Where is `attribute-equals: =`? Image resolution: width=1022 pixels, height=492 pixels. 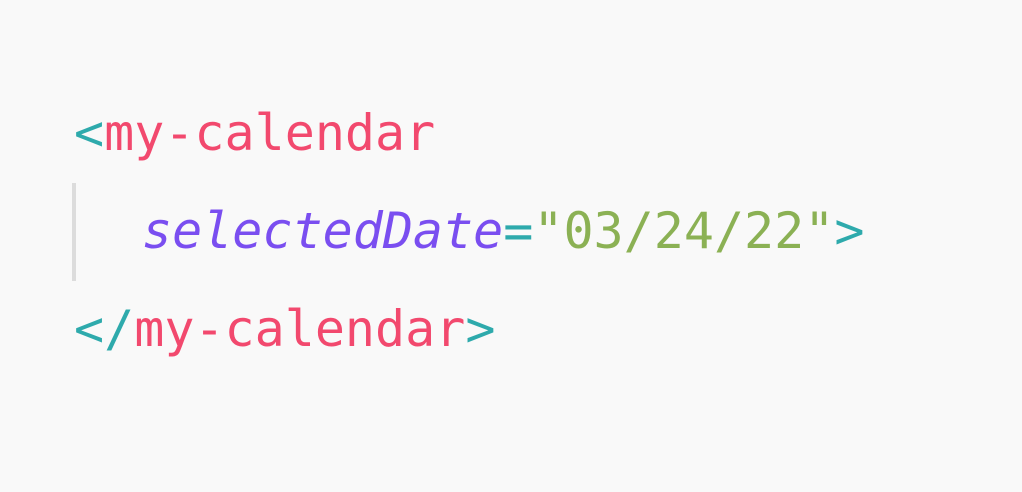 attribute-equals: = is located at coordinates (518, 231).